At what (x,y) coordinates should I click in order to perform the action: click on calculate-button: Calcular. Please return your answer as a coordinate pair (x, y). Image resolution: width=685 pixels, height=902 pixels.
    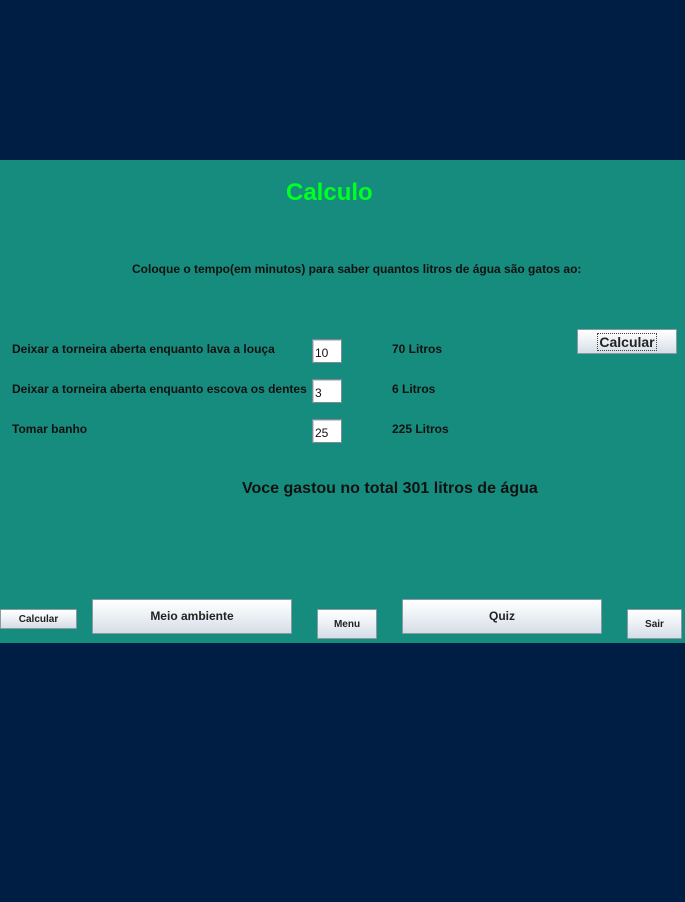
    Looking at the image, I should click on (627, 341).